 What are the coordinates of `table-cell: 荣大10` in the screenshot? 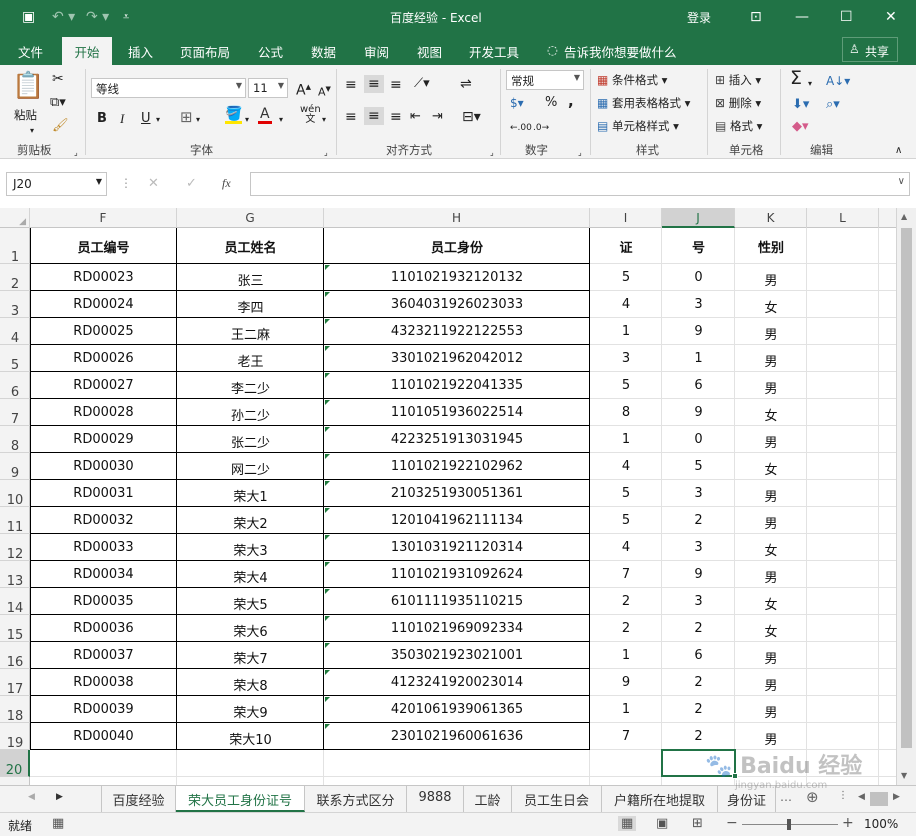 It's located at (250, 738).